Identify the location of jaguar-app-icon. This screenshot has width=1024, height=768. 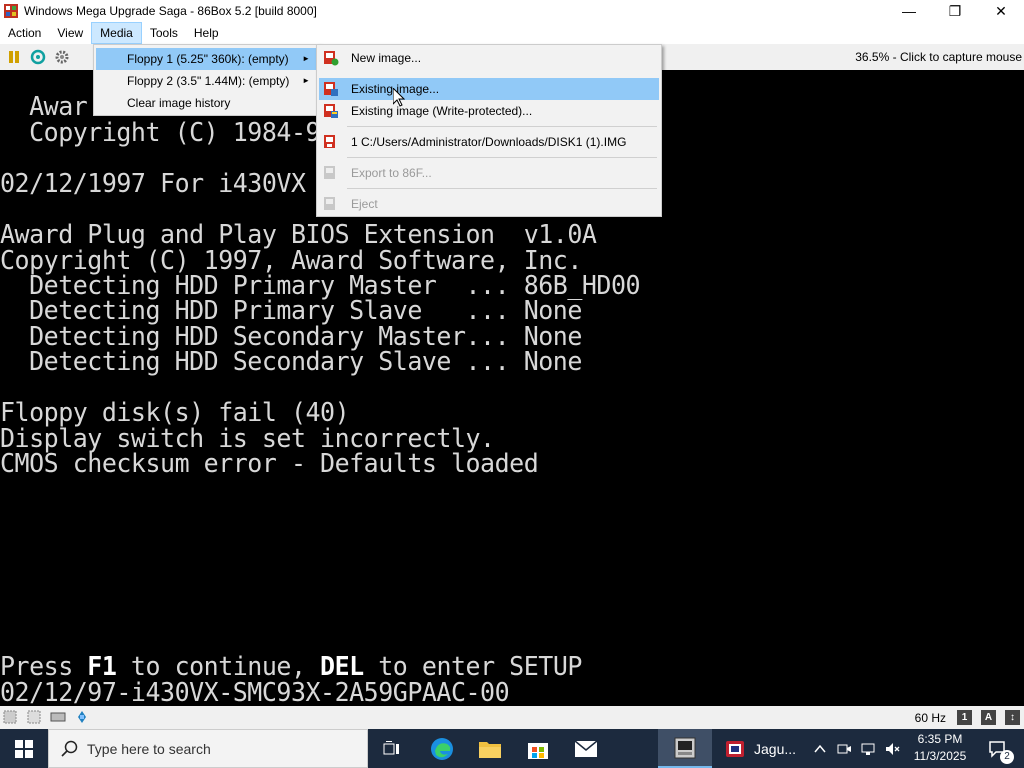
(735, 748).